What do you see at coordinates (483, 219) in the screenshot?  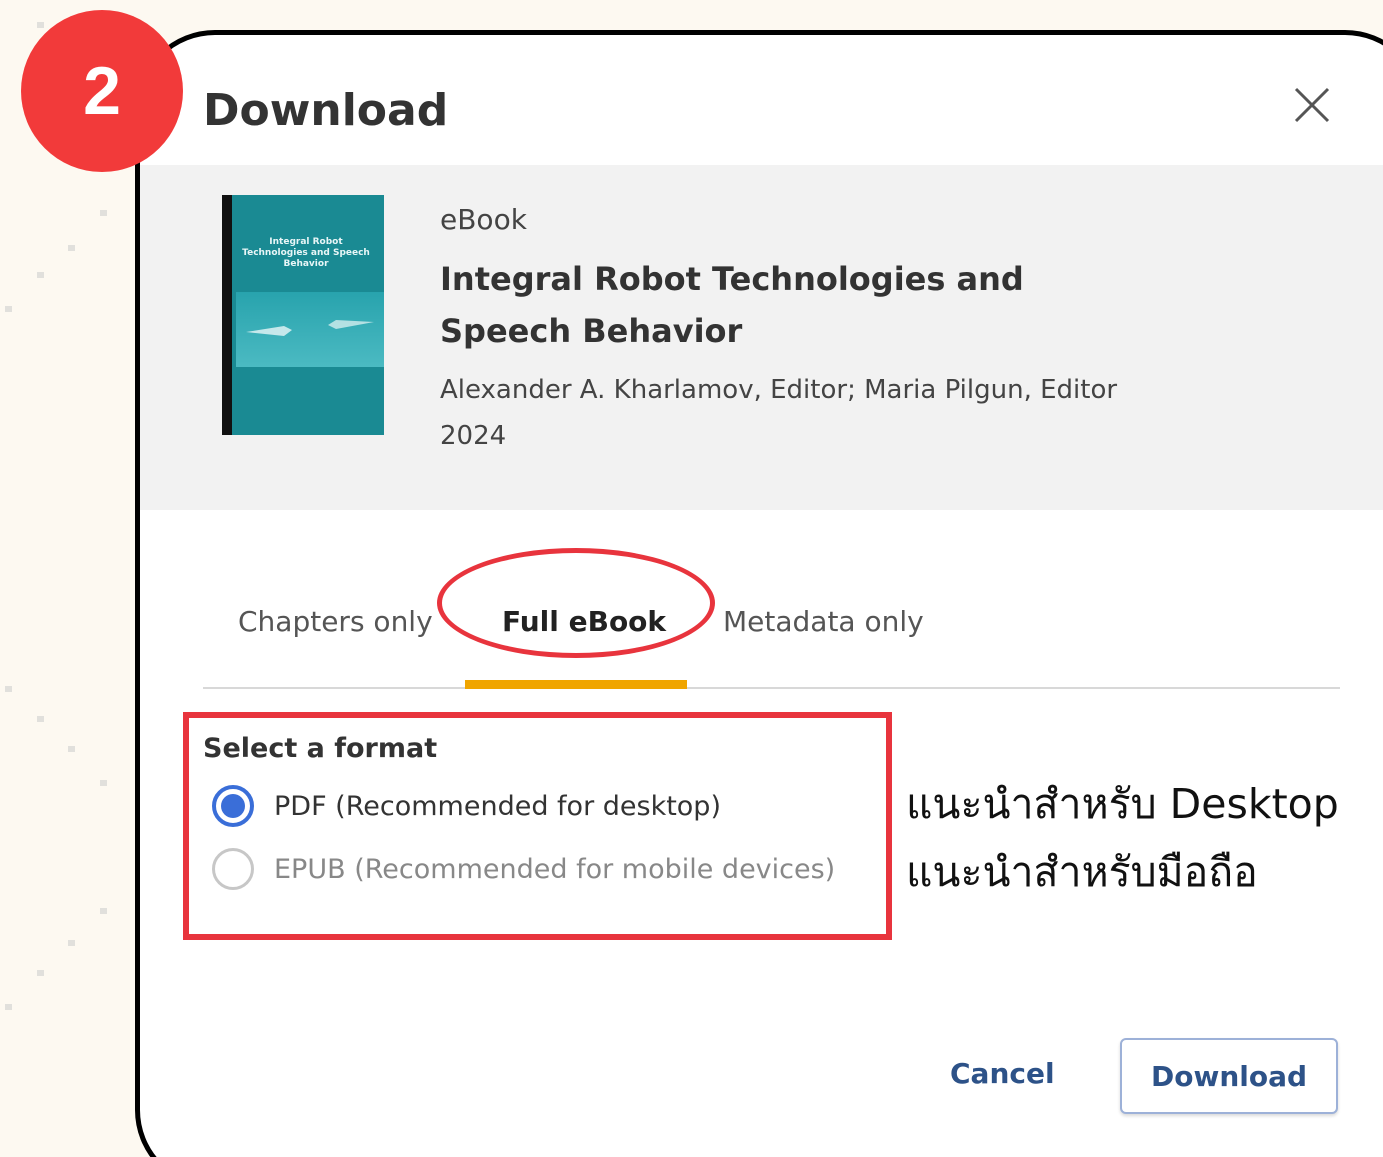 I see `item-type-label: eBook` at bounding box center [483, 219].